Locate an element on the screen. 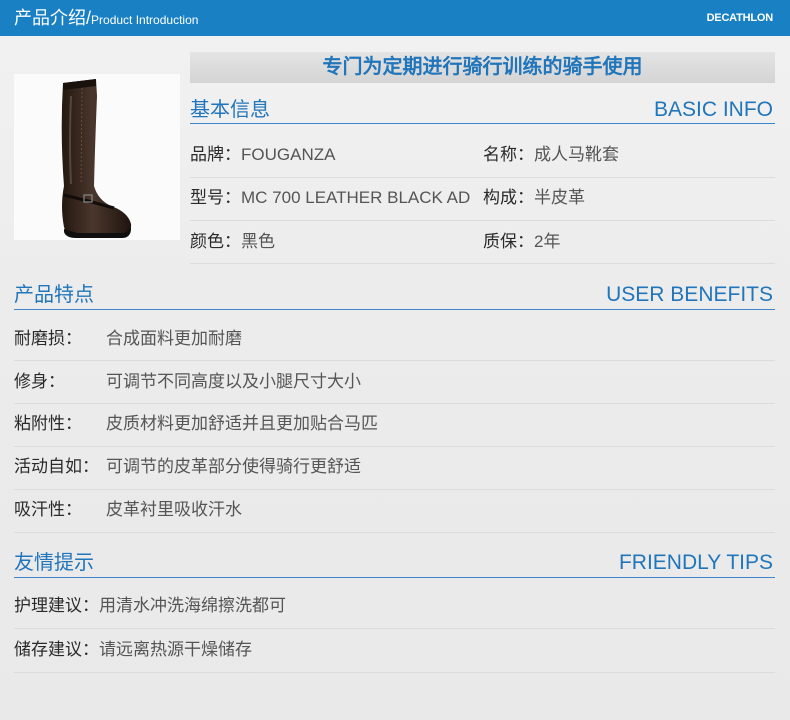 Image resolution: width=790 pixels, height=720 pixels. user-benefits-heading: 产品特点 is located at coordinates (54, 295).